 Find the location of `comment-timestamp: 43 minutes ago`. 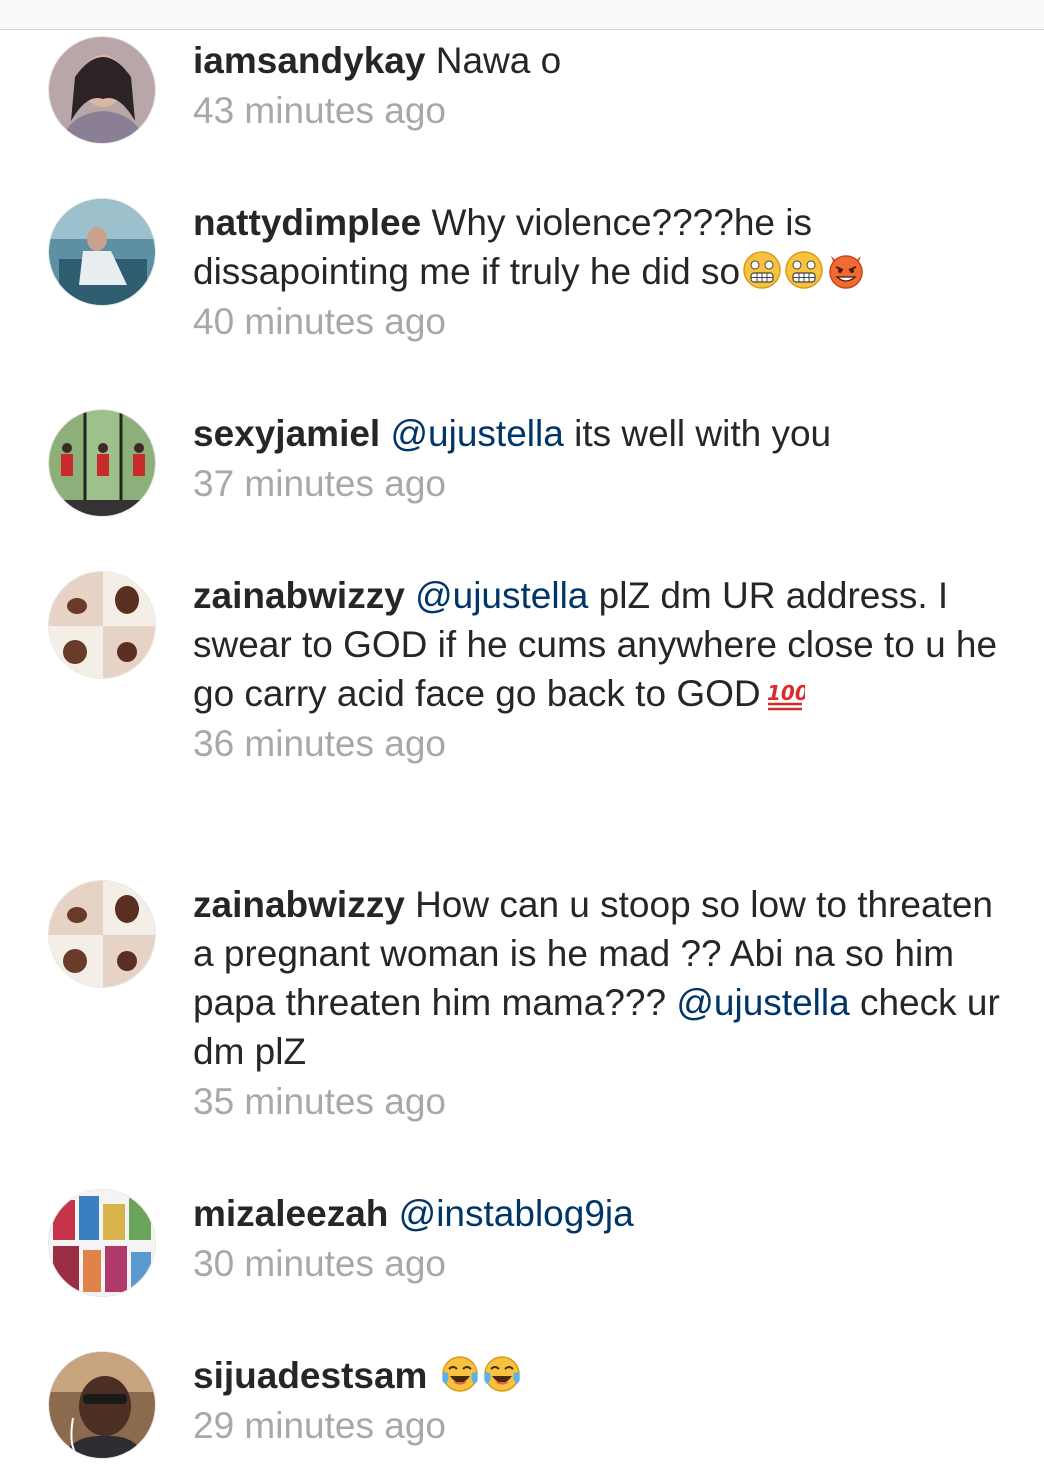

comment-timestamp: 43 minutes ago is located at coordinates (320, 110).